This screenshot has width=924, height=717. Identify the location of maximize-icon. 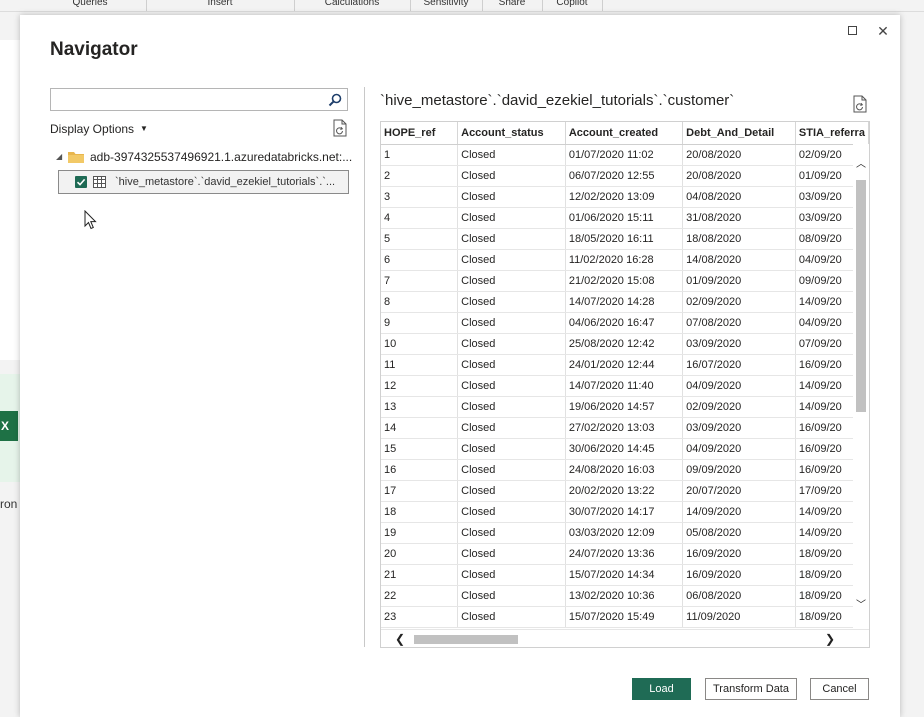
(852, 30).